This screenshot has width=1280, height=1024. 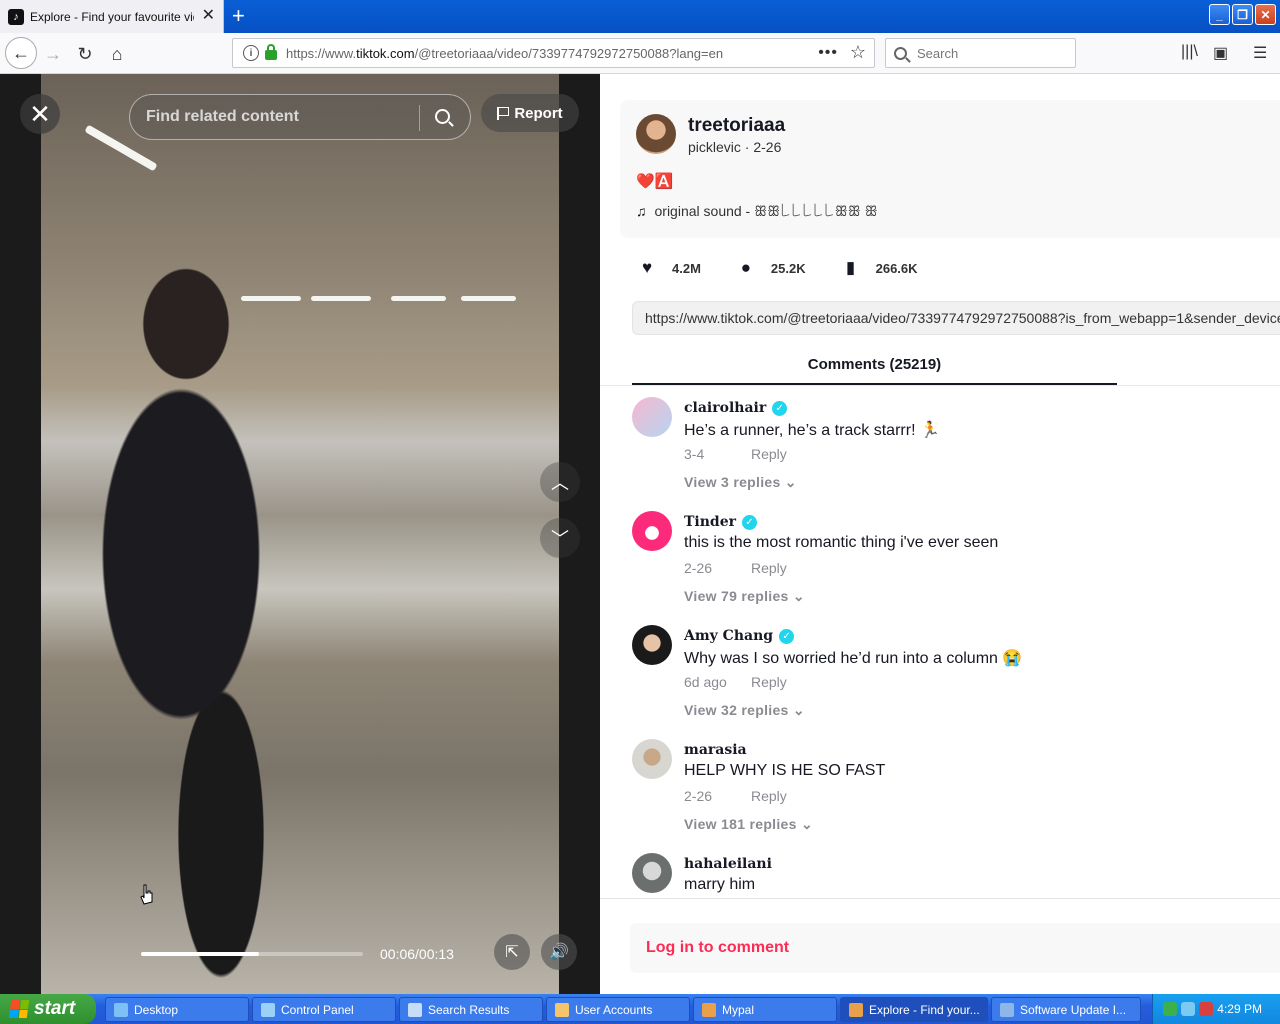 I want to click on menu-icon: ☰, so click(x=1260, y=53).